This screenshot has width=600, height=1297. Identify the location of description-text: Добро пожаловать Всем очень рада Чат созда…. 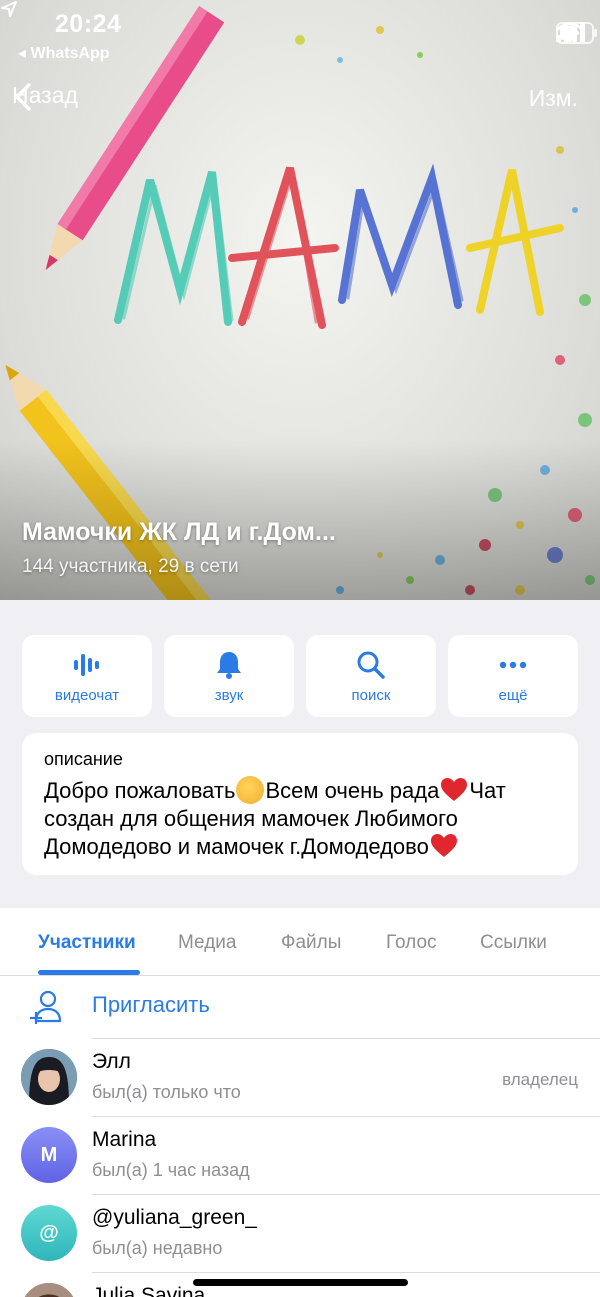
(300, 818).